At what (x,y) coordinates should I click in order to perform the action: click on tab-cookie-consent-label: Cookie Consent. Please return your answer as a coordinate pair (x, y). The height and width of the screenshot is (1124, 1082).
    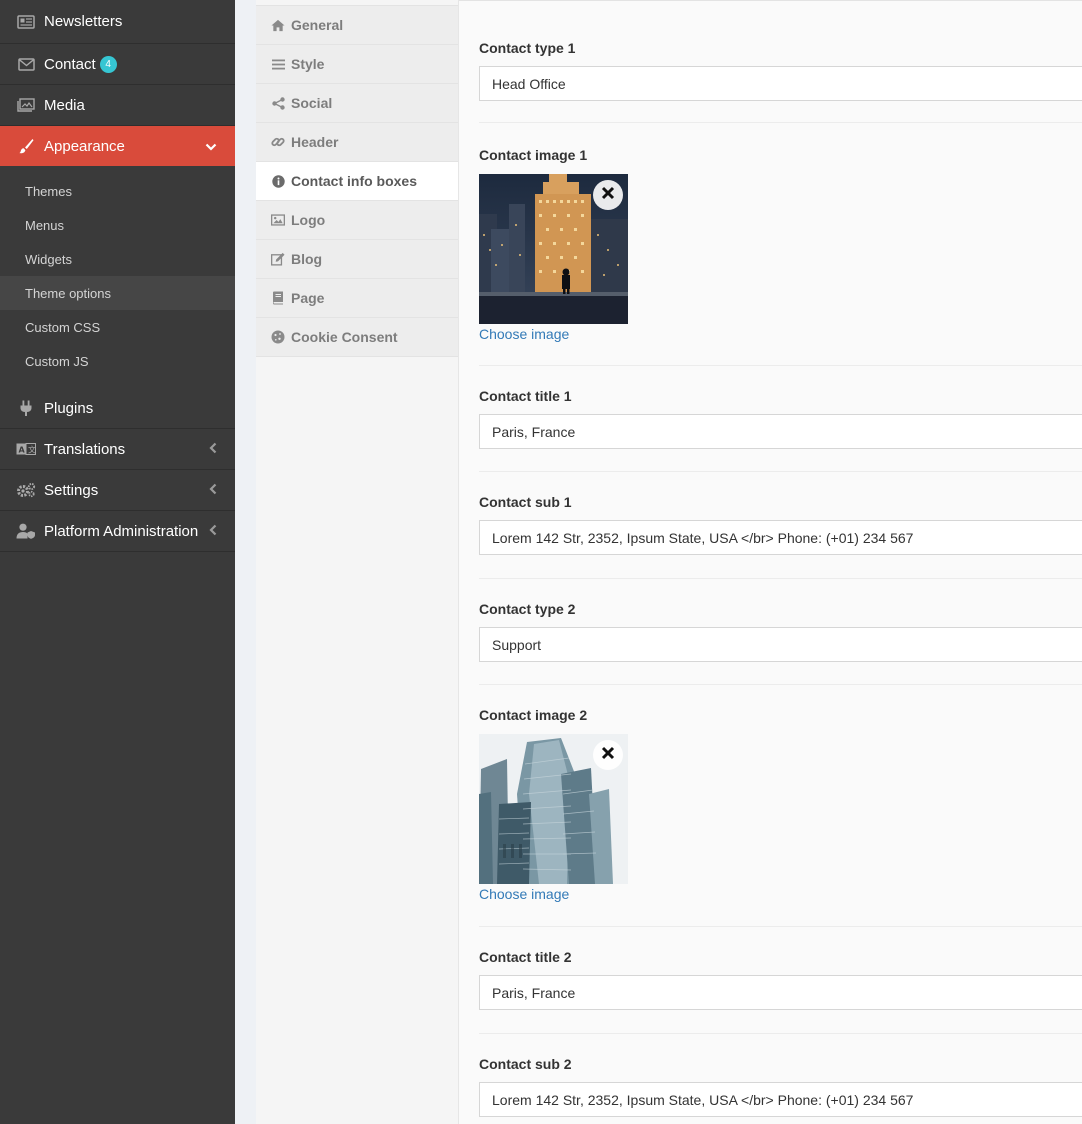
    Looking at the image, I should click on (344, 337).